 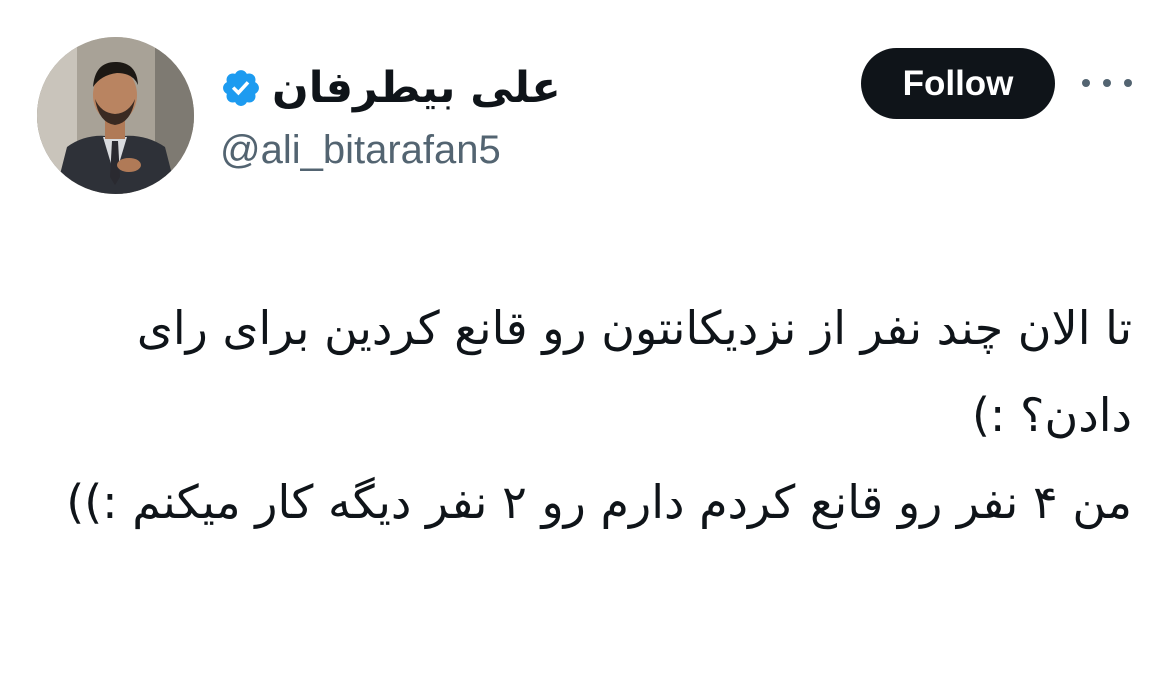 I want to click on verified-badge-icon, so click(x=241, y=88).